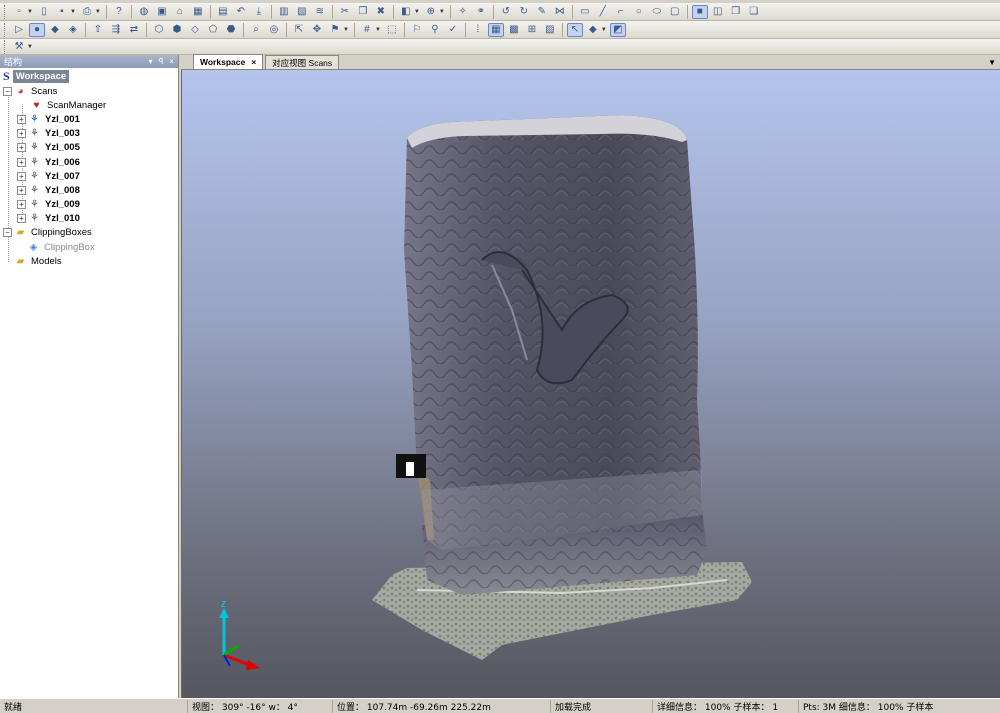  Describe the element at coordinates (699, 11) in the screenshot. I see `single-window-icon: ■` at that location.